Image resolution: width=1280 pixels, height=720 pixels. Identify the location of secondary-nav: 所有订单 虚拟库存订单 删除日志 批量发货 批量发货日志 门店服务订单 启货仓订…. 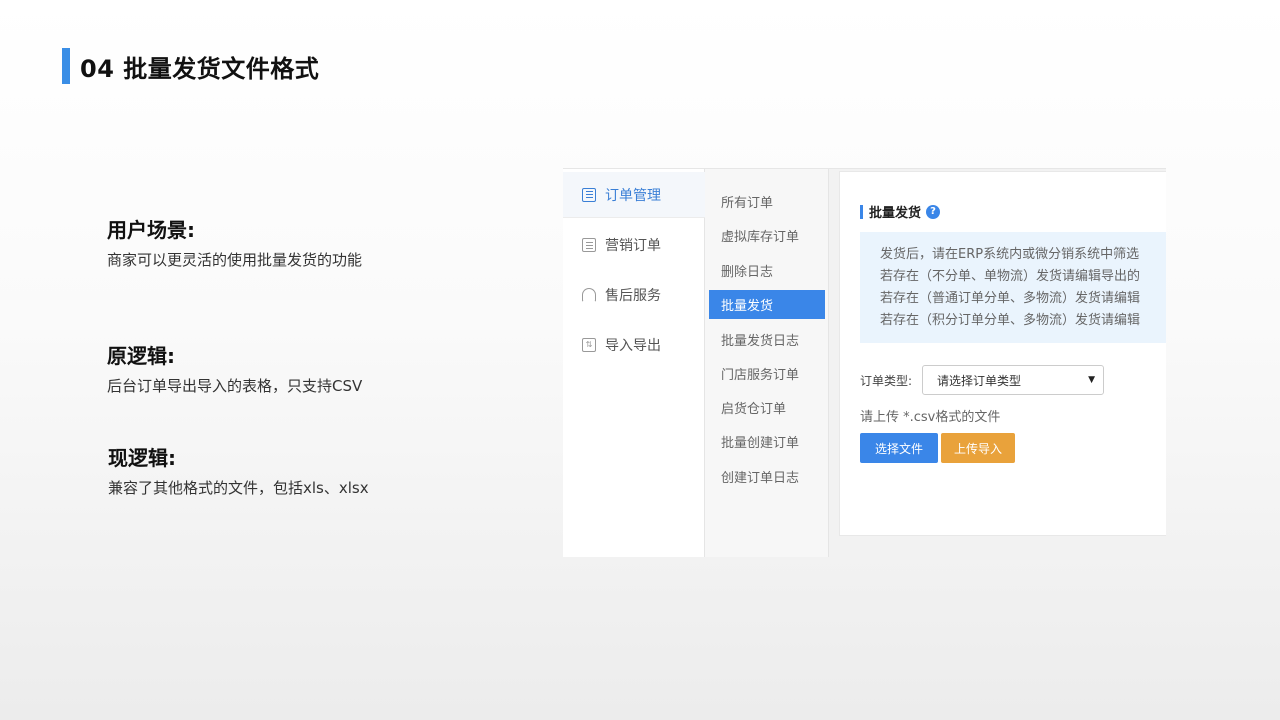
(767, 363).